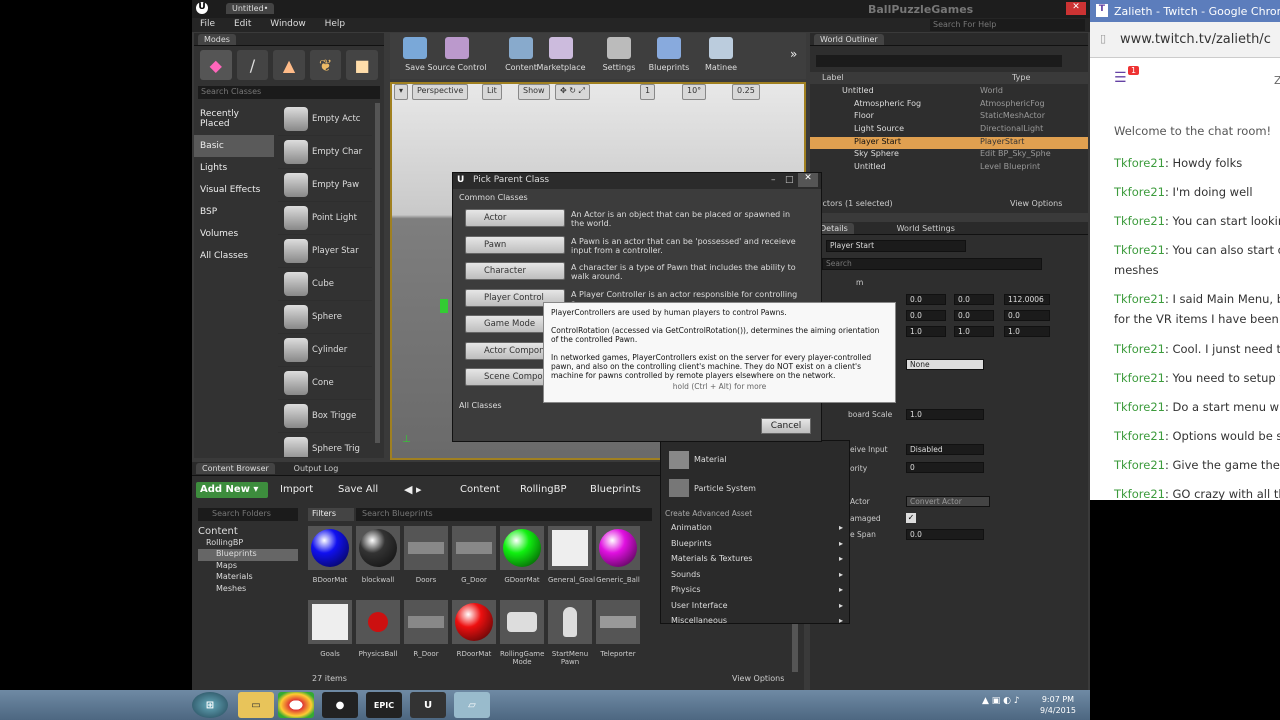 This screenshot has width=1280, height=720. What do you see at coordinates (833, 77) in the screenshot?
I see `label-column-header: Label` at bounding box center [833, 77].